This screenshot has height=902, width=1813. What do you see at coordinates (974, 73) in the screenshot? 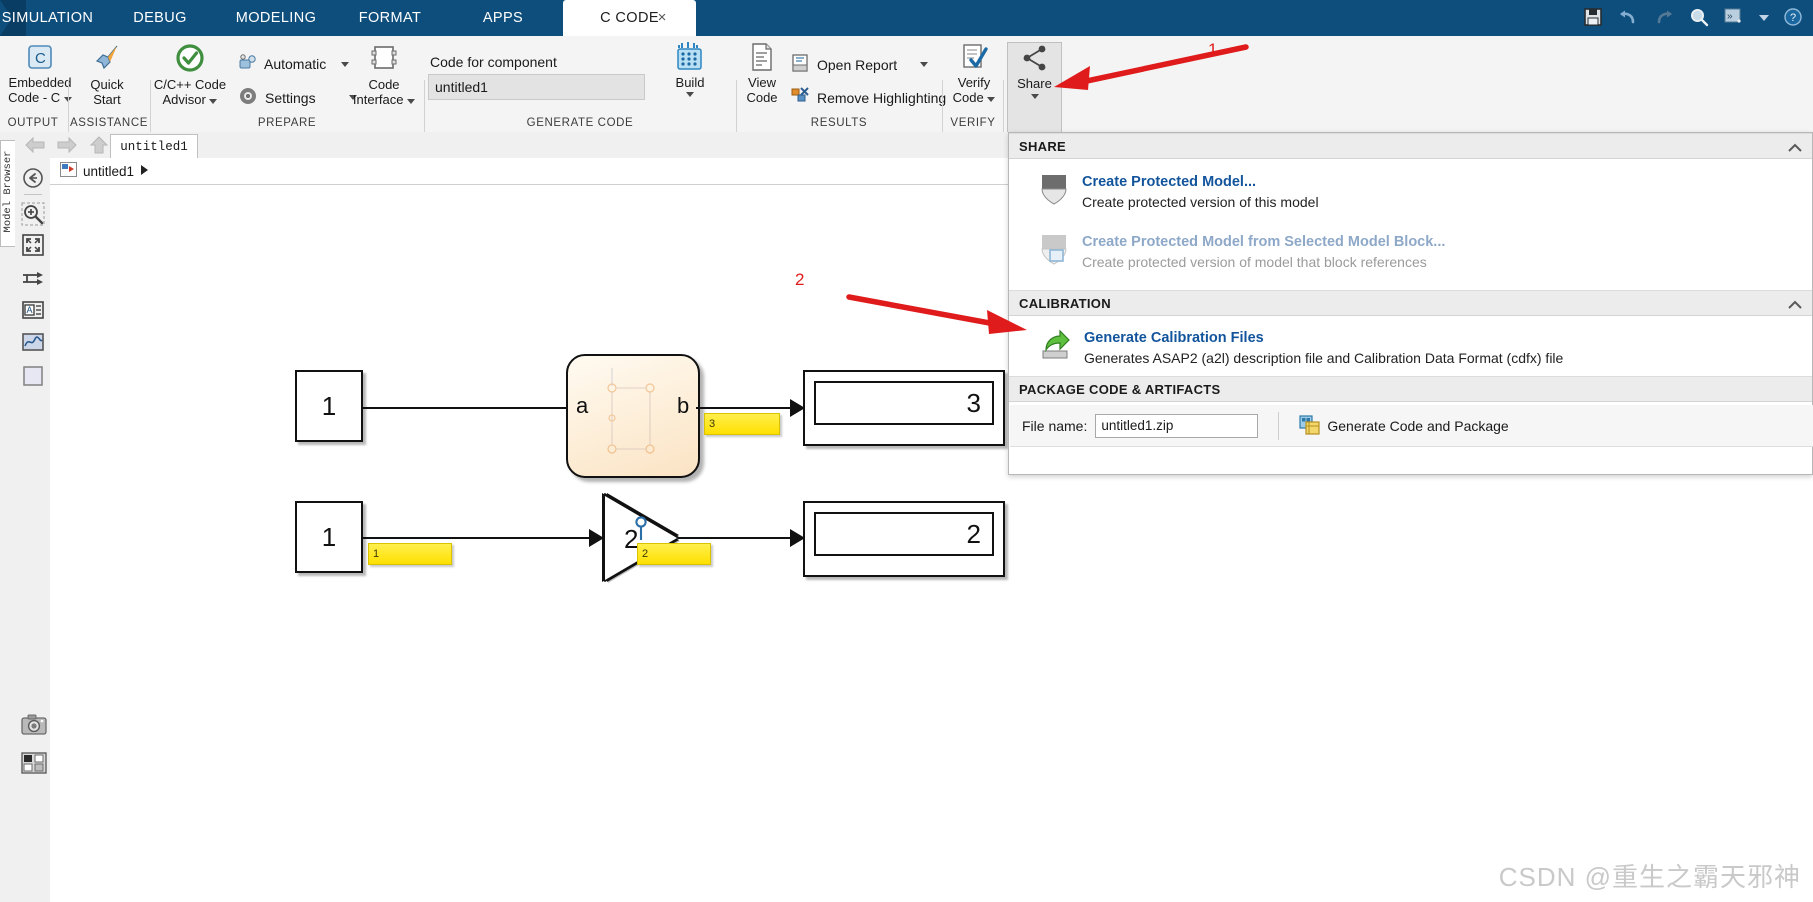
I see `verify-code-button: Verify Code` at bounding box center [974, 73].